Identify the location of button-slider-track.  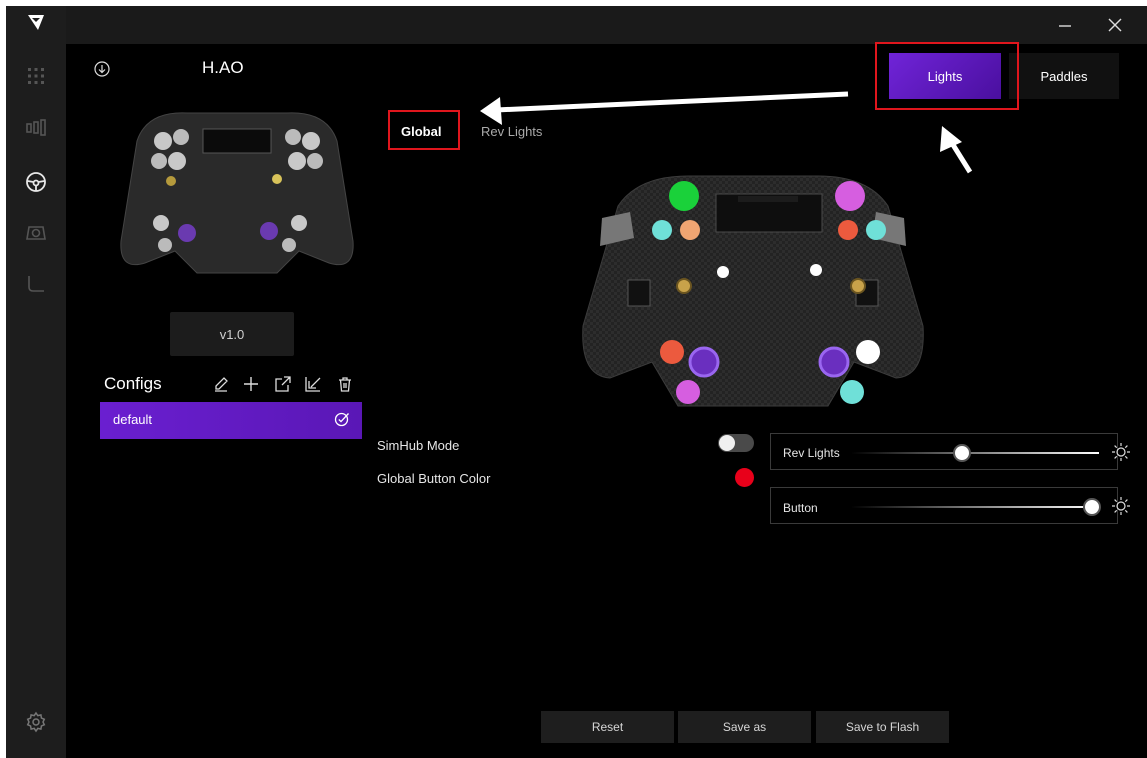
(973, 507).